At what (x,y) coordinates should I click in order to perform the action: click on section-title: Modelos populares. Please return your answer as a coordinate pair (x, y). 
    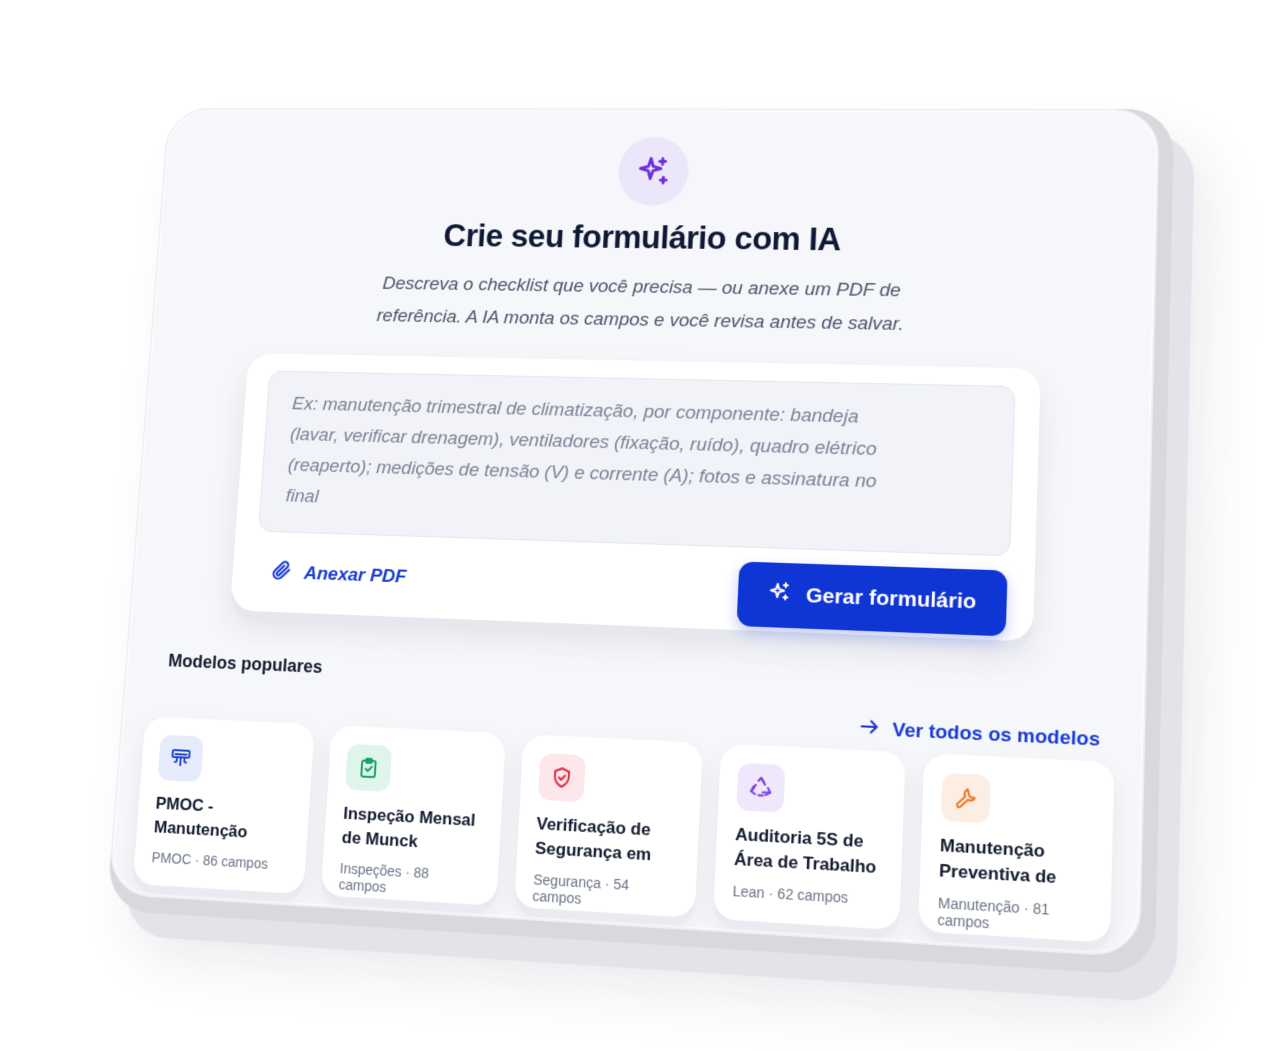
    Looking at the image, I should click on (245, 663).